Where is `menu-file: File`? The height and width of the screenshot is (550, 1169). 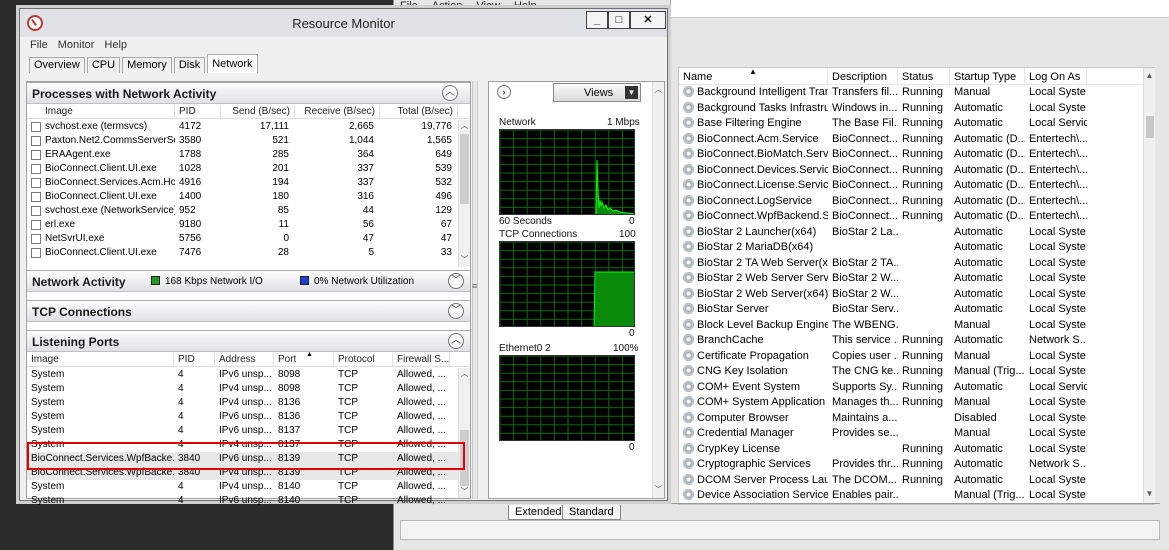
menu-file: File is located at coordinates (39, 45).